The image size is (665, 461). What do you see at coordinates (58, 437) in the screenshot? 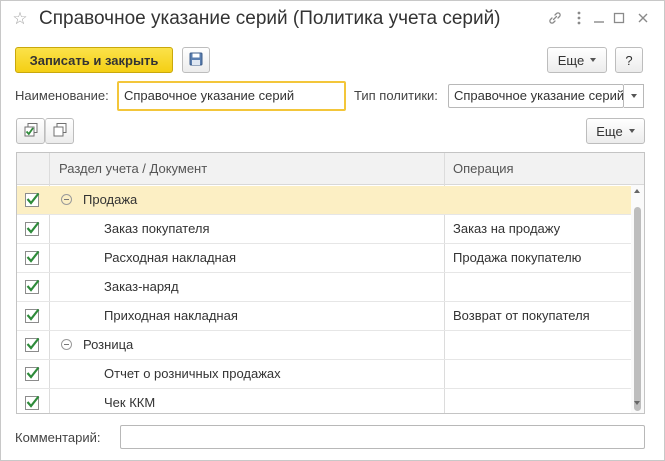
I see `comment-label: Комментарий:` at bounding box center [58, 437].